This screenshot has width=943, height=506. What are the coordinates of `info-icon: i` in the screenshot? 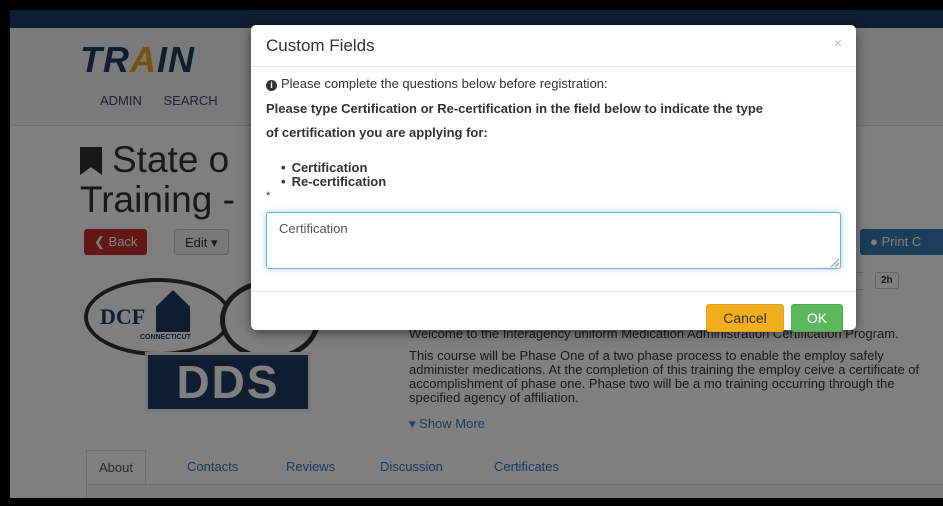 It's located at (271, 85).